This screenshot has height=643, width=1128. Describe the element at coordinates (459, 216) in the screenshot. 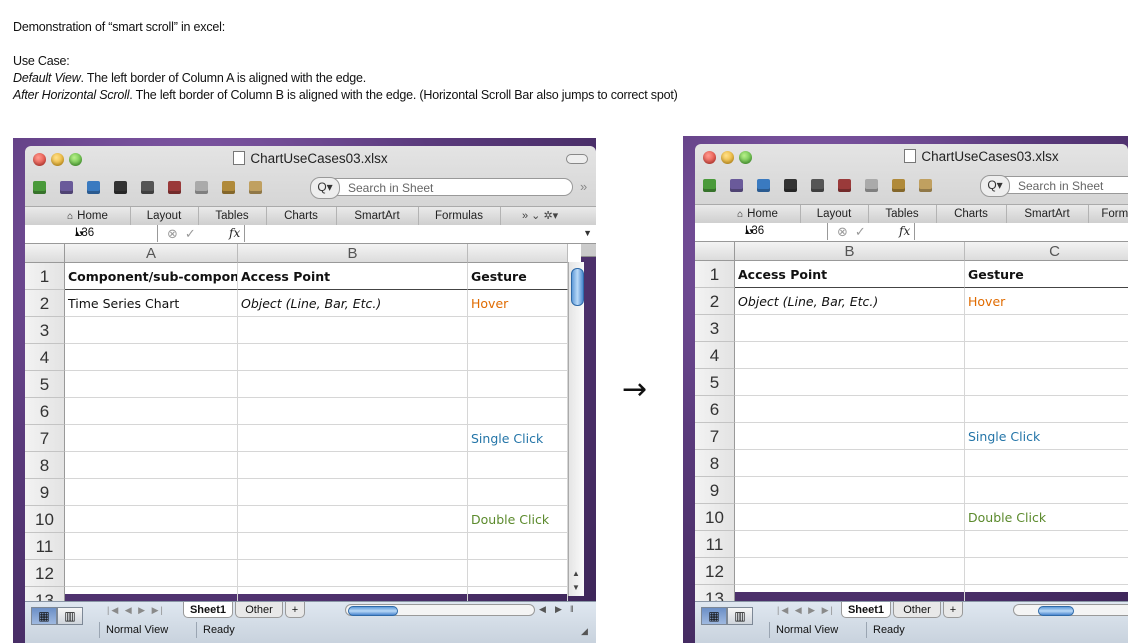

I see `tab-formulas: Formulas` at that location.